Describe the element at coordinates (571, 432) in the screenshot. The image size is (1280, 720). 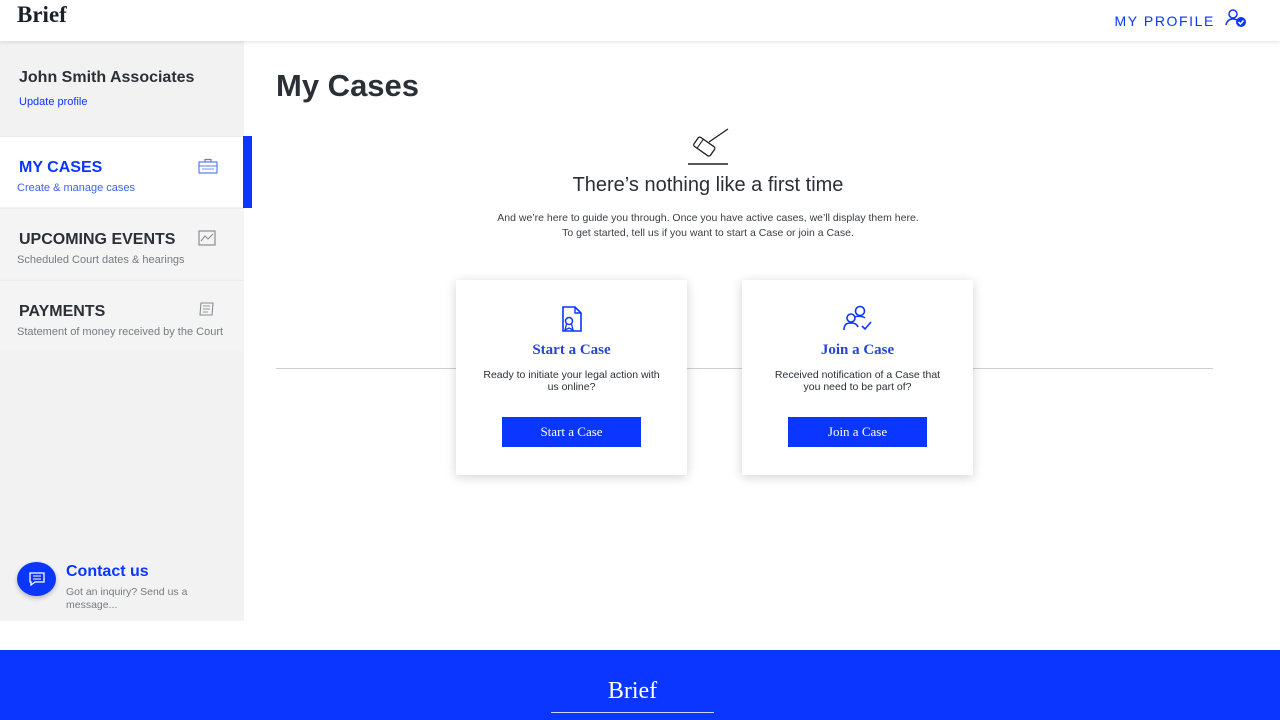
I see `start-case-button: Start a Case` at that location.